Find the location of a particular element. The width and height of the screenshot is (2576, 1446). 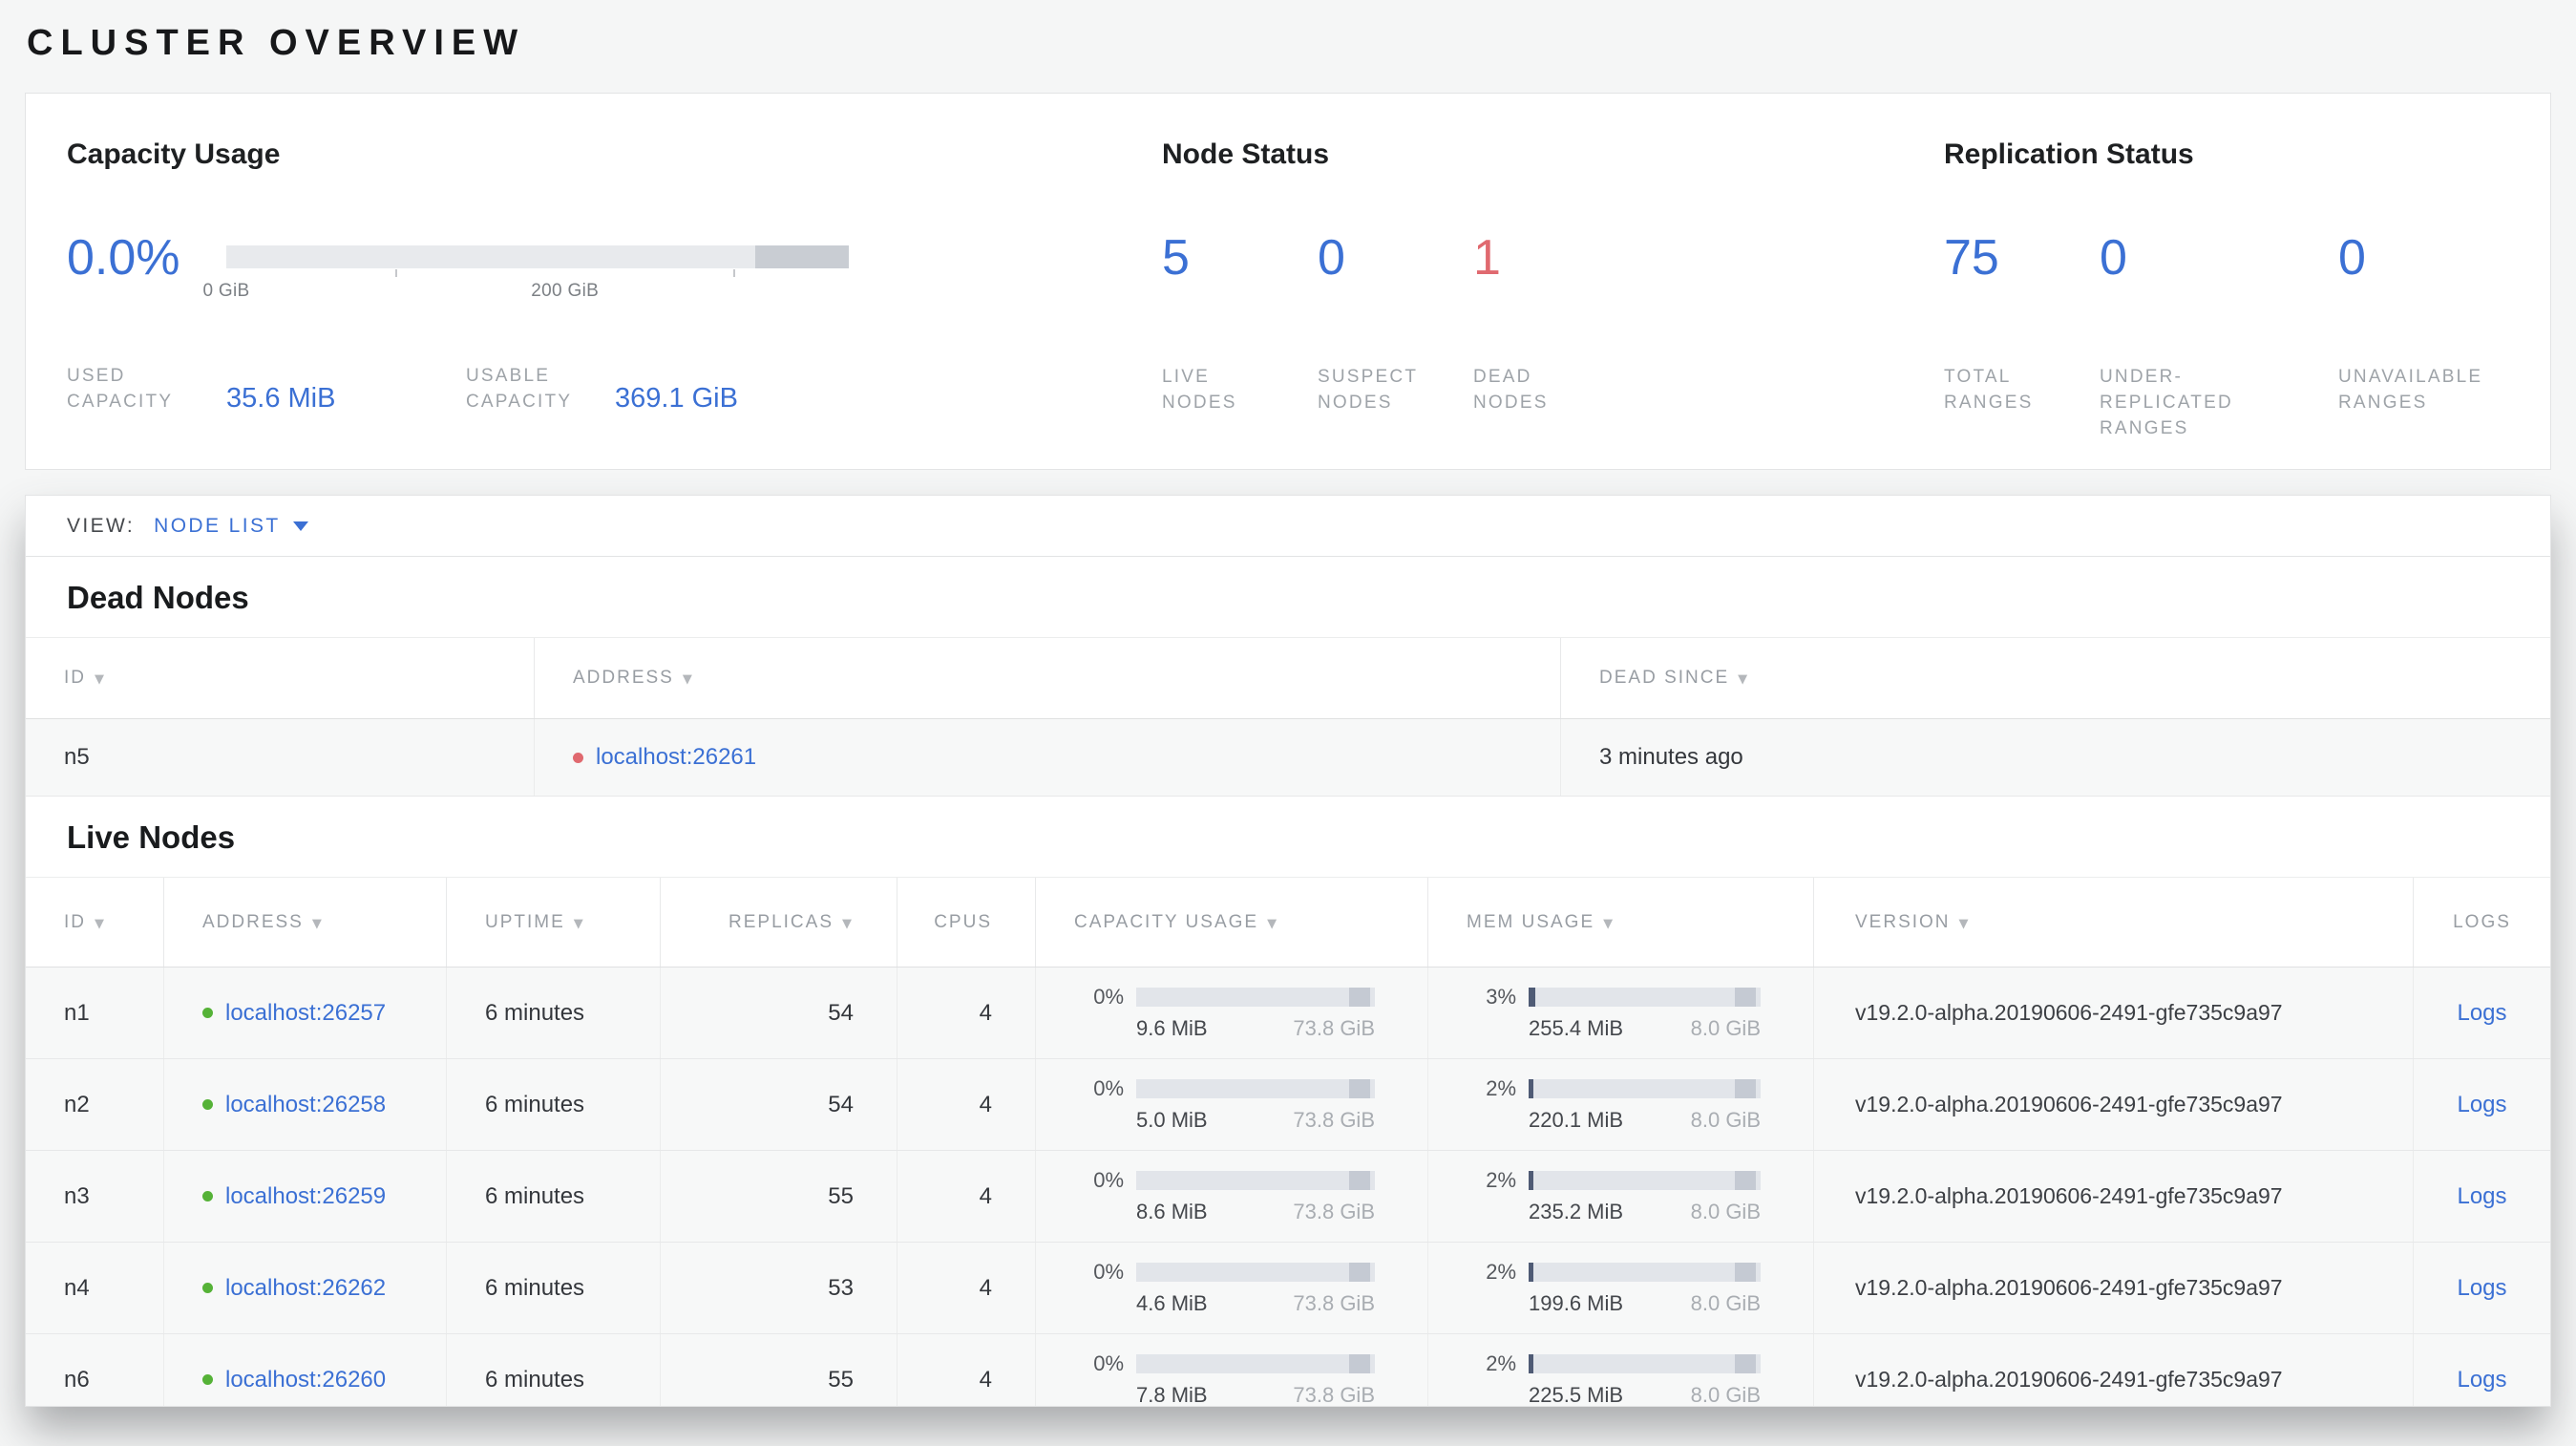

node-id: n5 is located at coordinates (280, 758).